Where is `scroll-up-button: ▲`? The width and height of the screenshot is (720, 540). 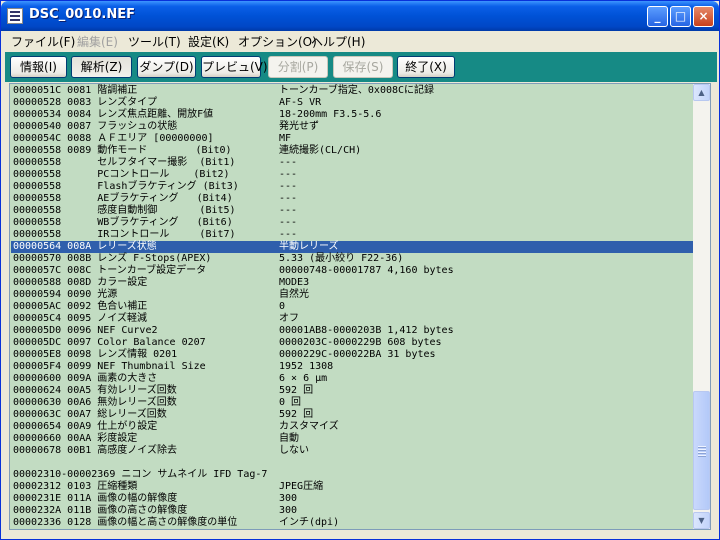
scroll-up-button: ▲ is located at coordinates (701, 92).